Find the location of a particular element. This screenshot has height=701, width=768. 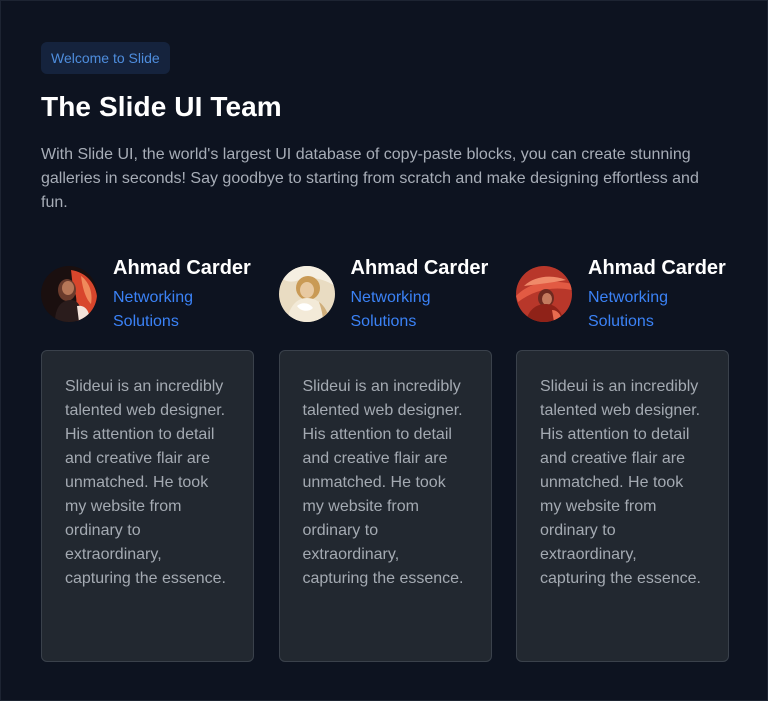

page-title: The Slide UI Team is located at coordinates (161, 106).